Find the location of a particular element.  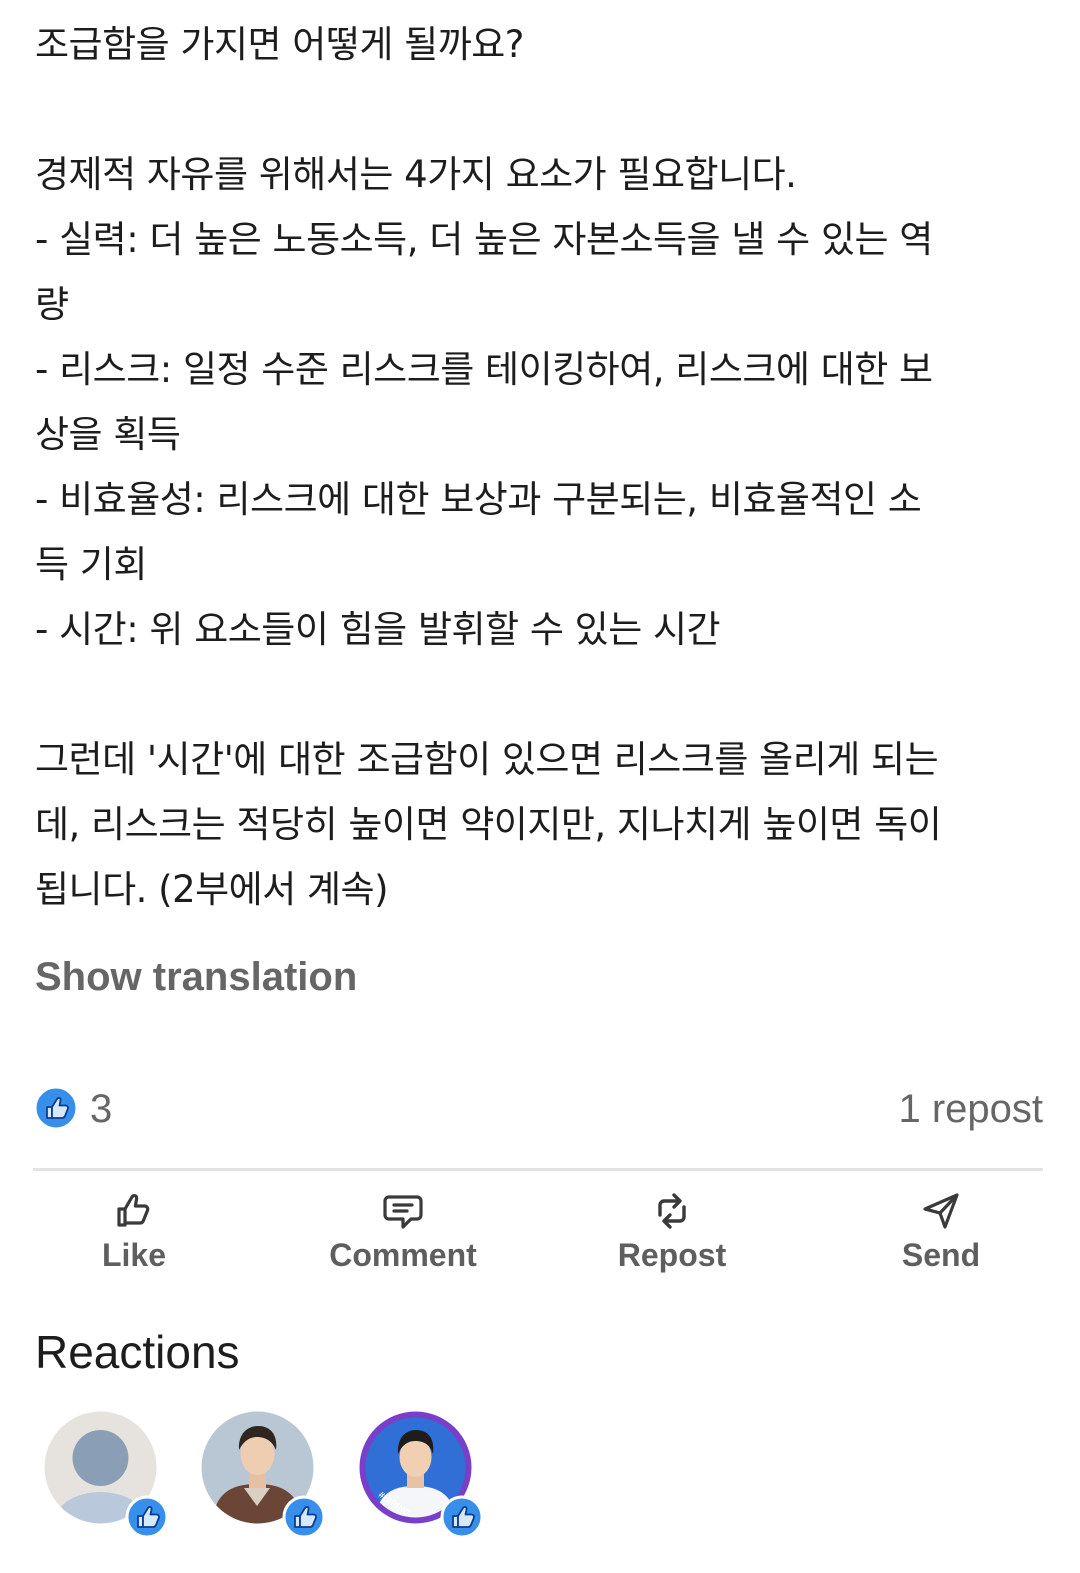

post-line: 상을 획득 is located at coordinates (108, 434).